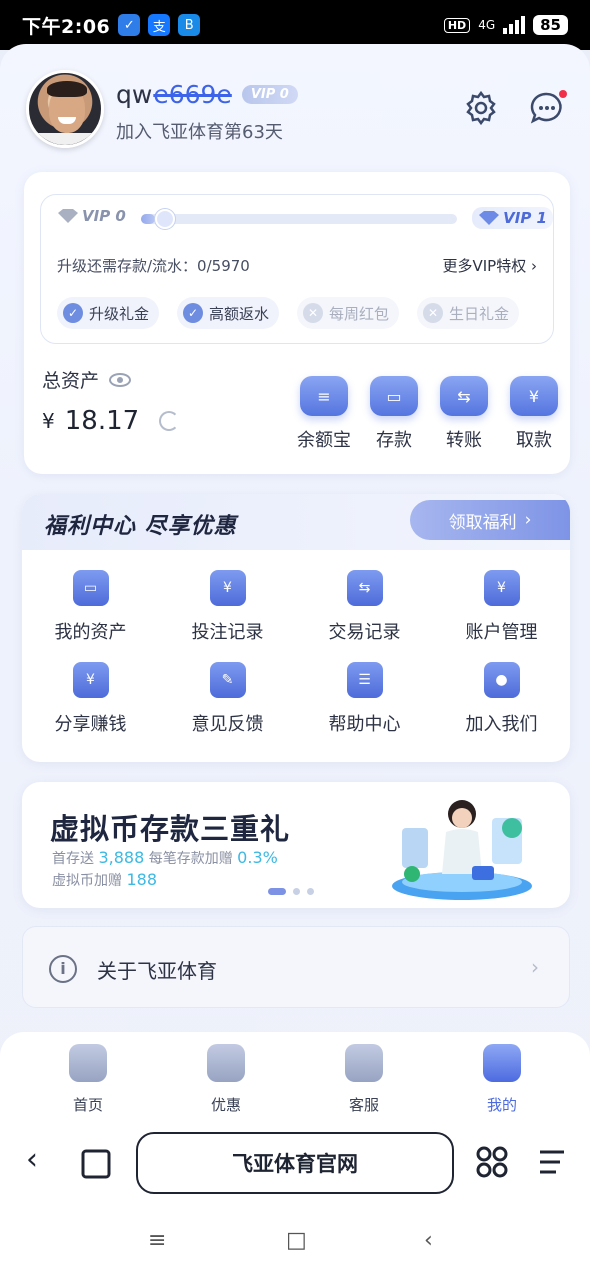  What do you see at coordinates (364, 680) in the screenshot?
I see `help-book-icon: ☰` at bounding box center [364, 680].